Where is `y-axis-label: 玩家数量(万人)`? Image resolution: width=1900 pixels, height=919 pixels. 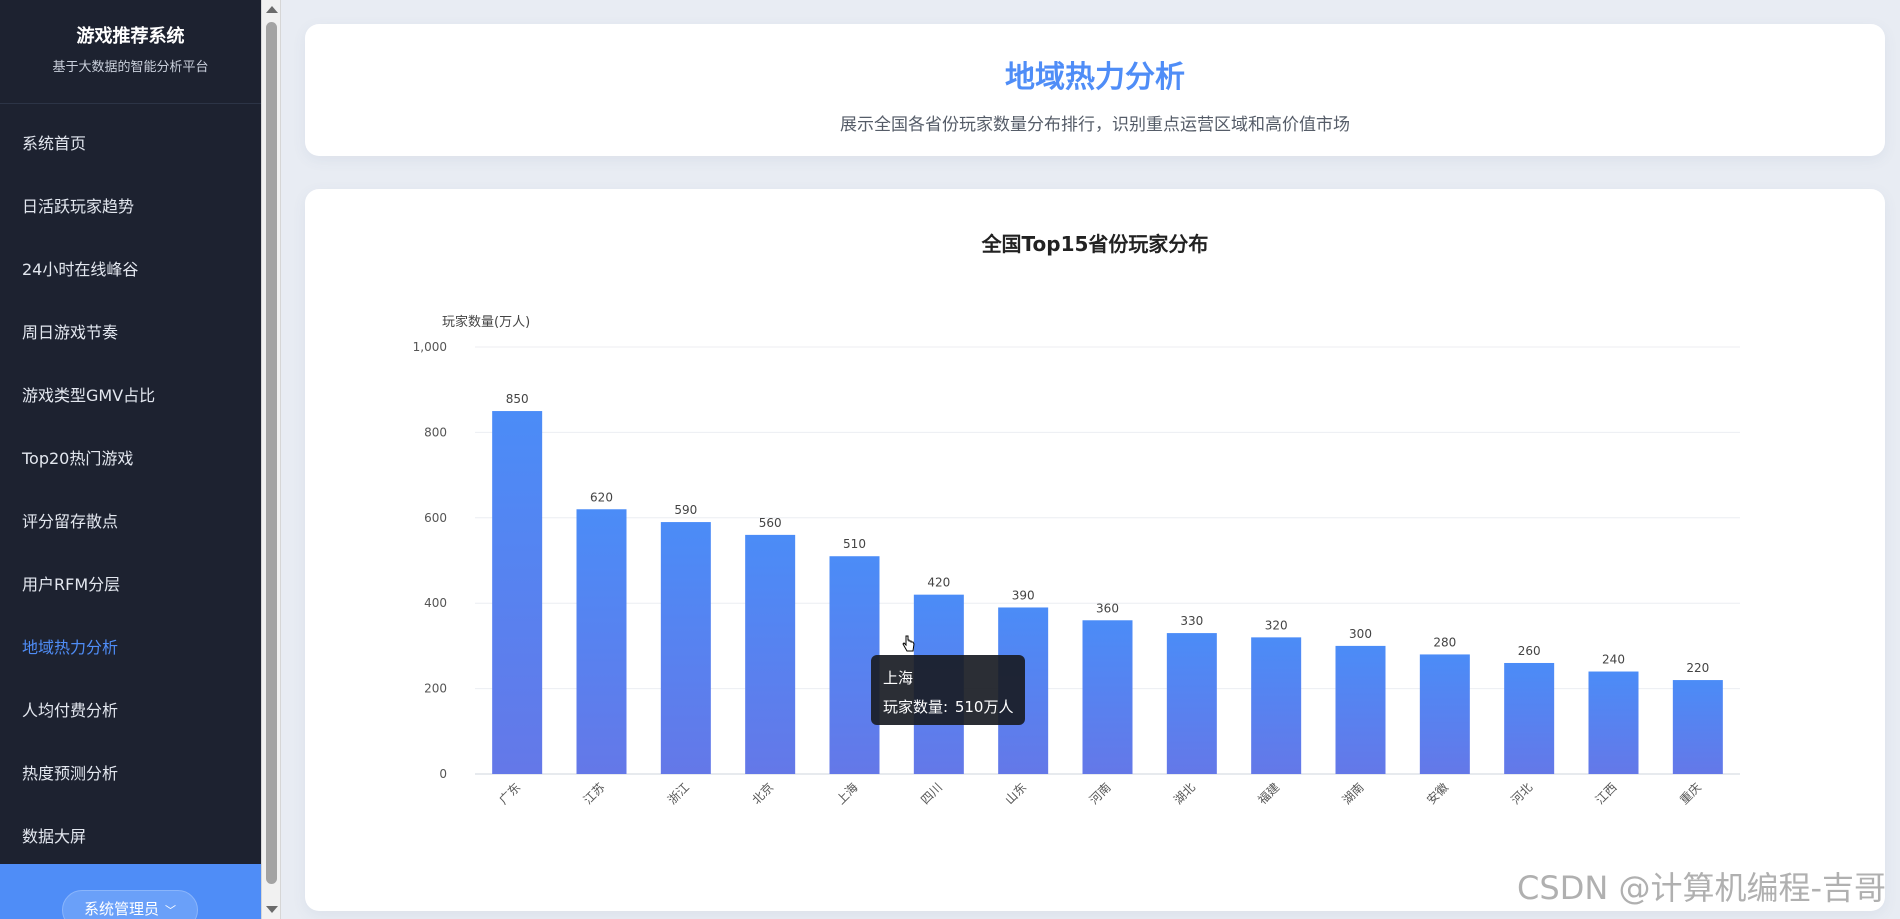
y-axis-label: 玩家数量(万人) is located at coordinates (486, 322).